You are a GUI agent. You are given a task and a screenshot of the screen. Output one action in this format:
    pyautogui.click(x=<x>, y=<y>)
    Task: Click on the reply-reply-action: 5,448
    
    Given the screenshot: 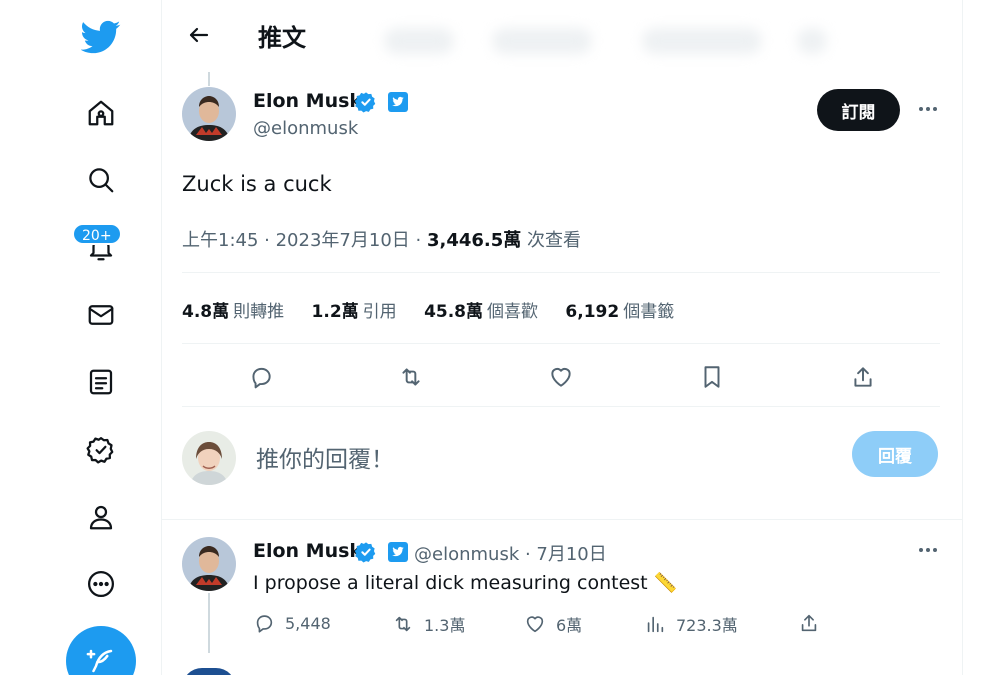 What is the action you would take?
    pyautogui.click(x=292, y=623)
    